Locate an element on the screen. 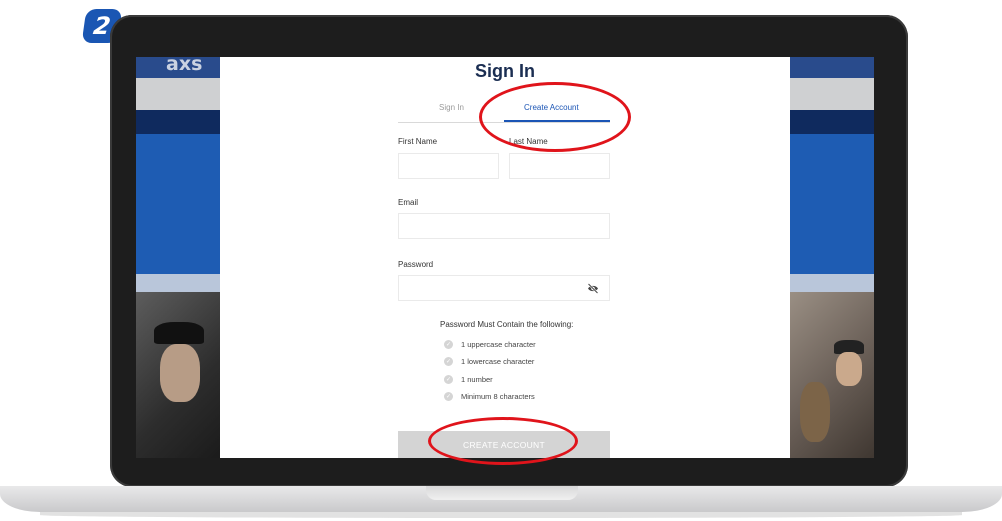 Image resolution: width=1002 pixels, height=521 pixels. requirement-item: ✓ Minimum 8 characters is located at coordinates (489, 396).